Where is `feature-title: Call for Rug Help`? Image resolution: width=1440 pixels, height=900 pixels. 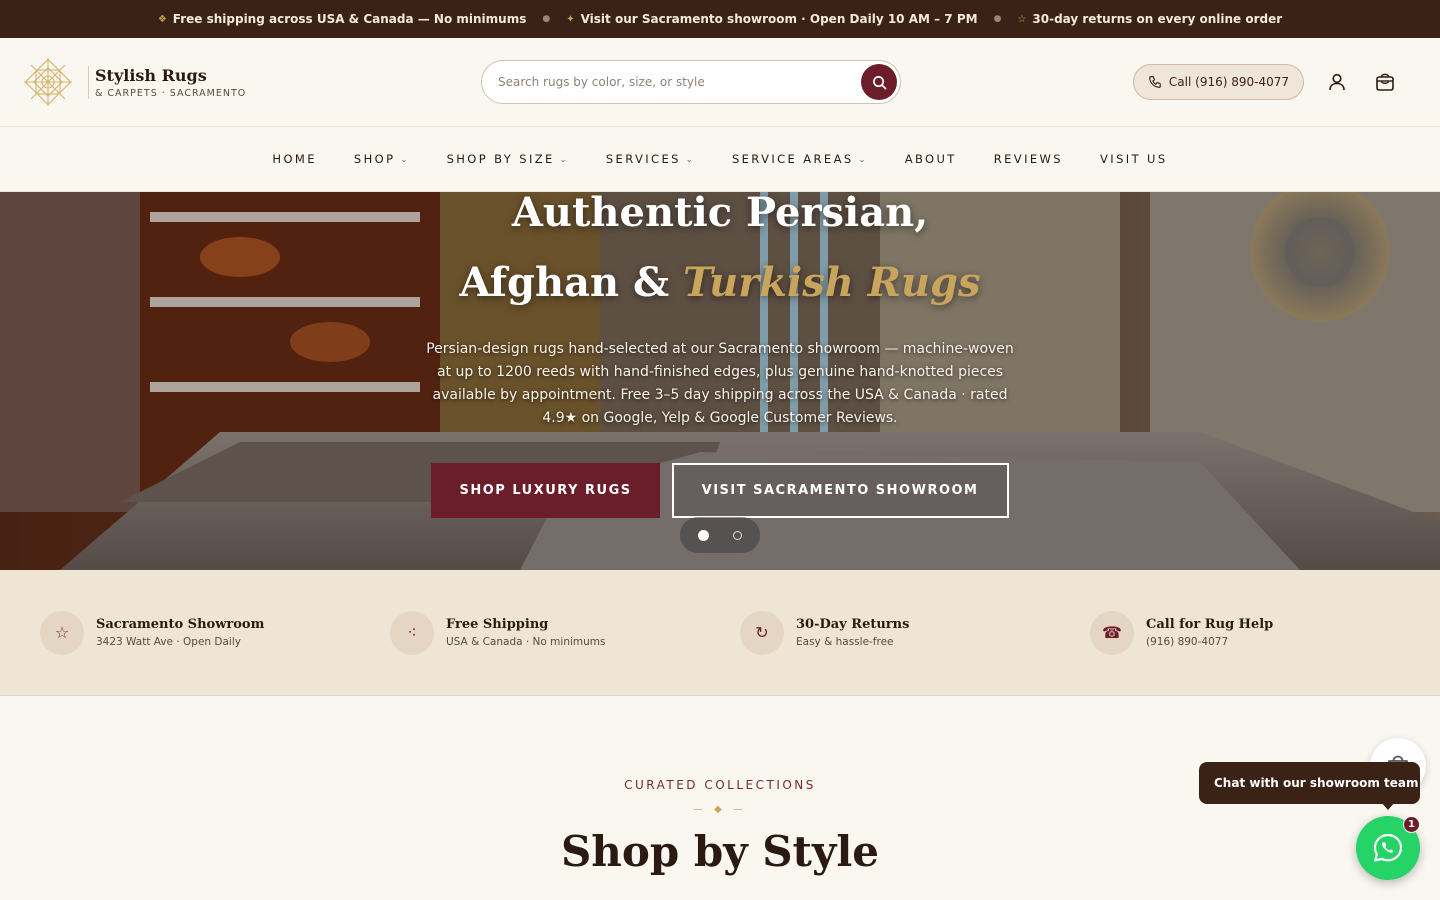
feature-title: Call for Rug Help is located at coordinates (1210, 624).